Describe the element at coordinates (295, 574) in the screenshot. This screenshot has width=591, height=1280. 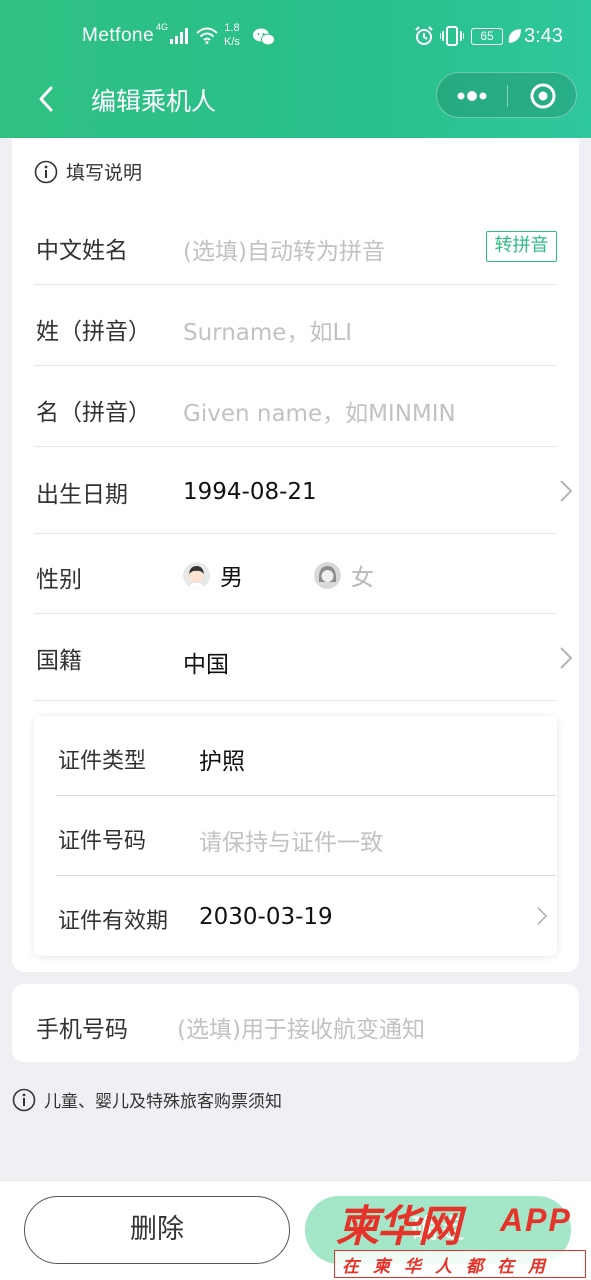
I see `gender-row: 性别 男 女` at that location.